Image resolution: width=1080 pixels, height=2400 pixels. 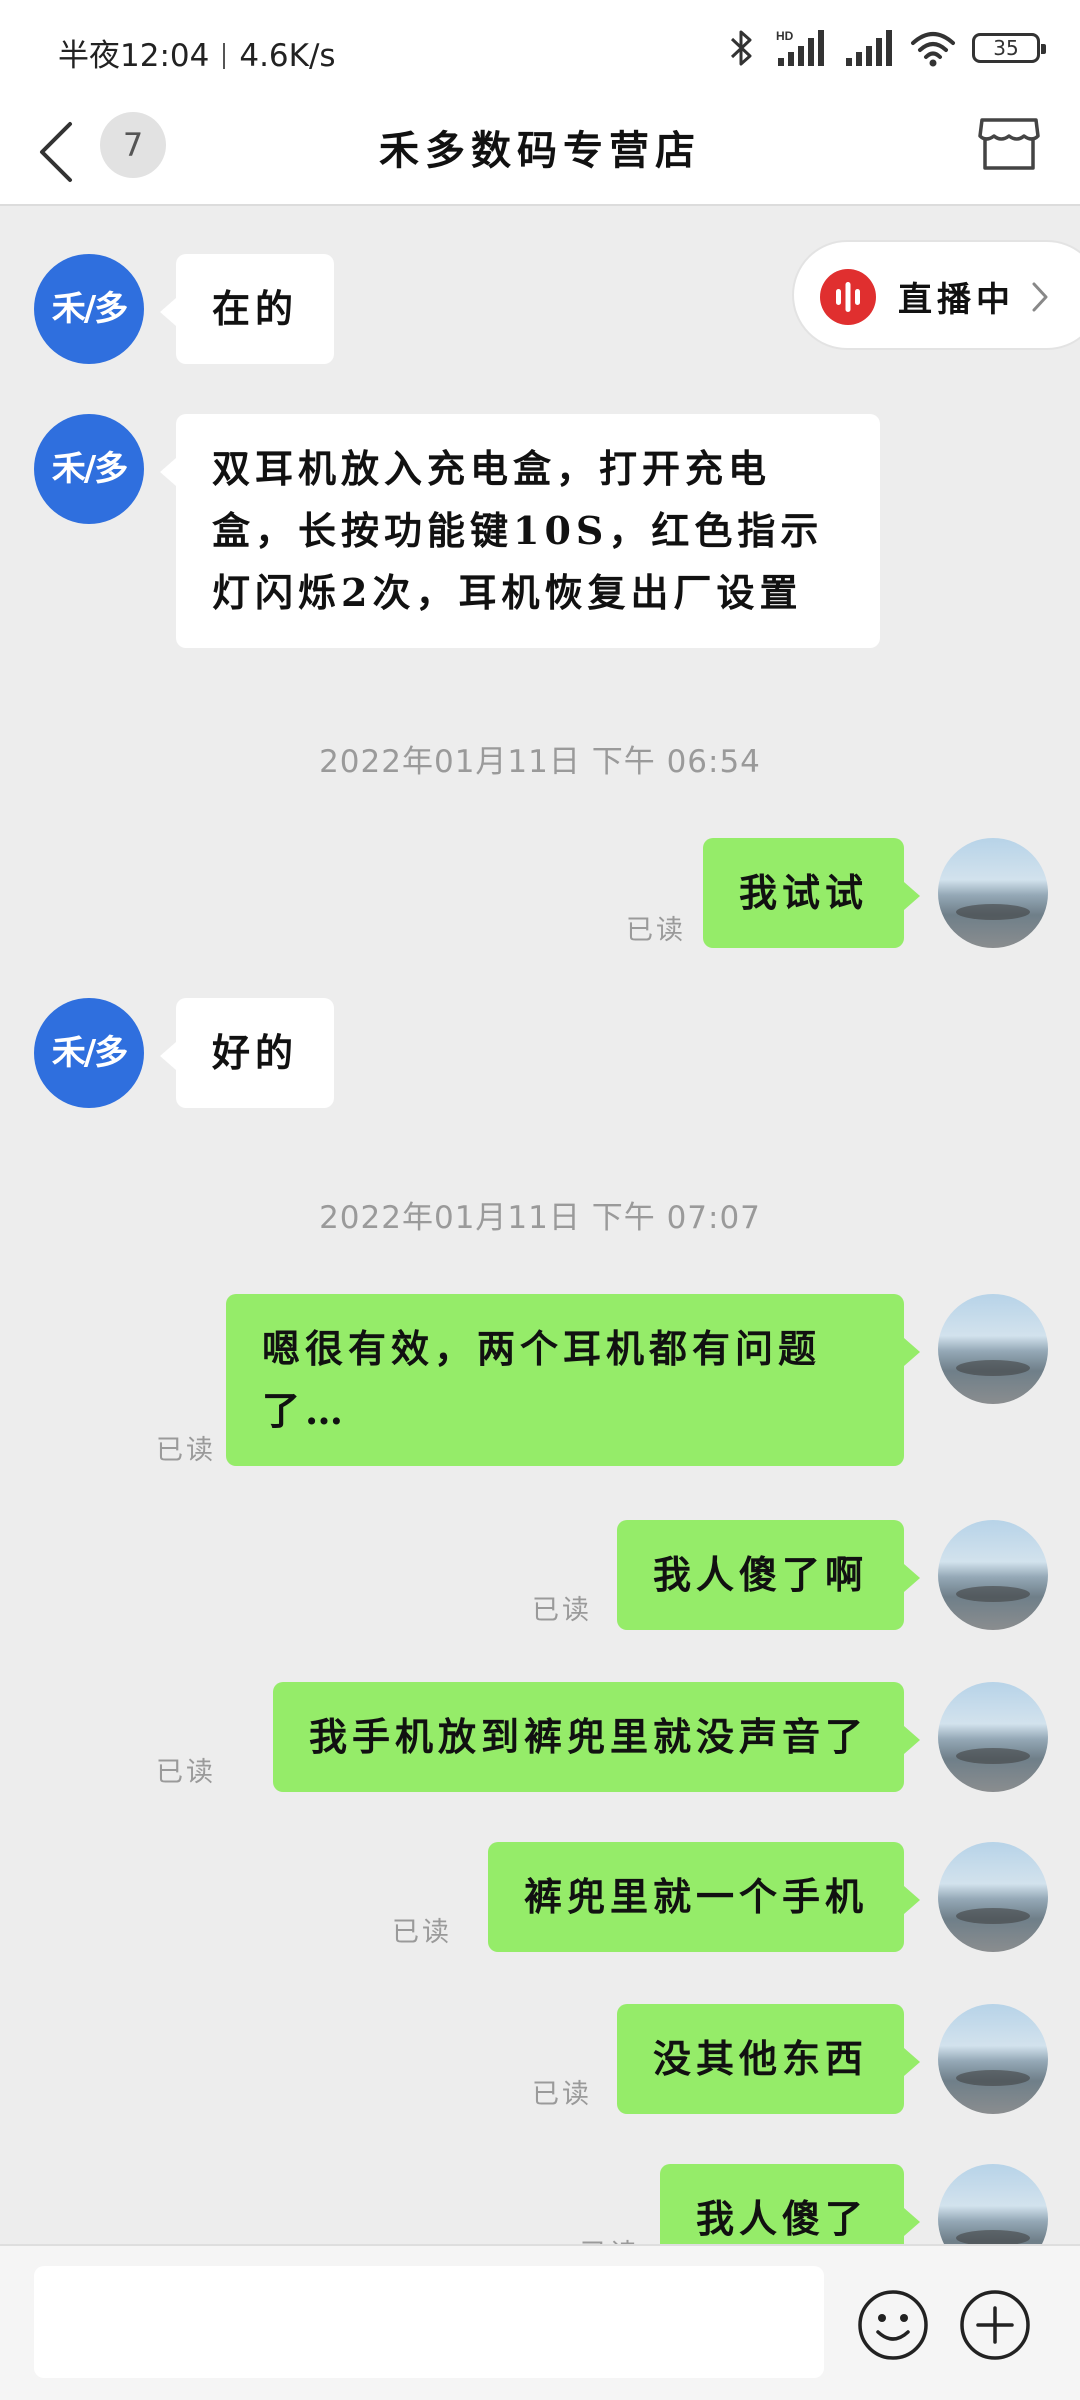 What do you see at coordinates (596, 1737) in the screenshot?
I see `sent-message-bubble: 我手机放到裤兜里就没声音了` at bounding box center [596, 1737].